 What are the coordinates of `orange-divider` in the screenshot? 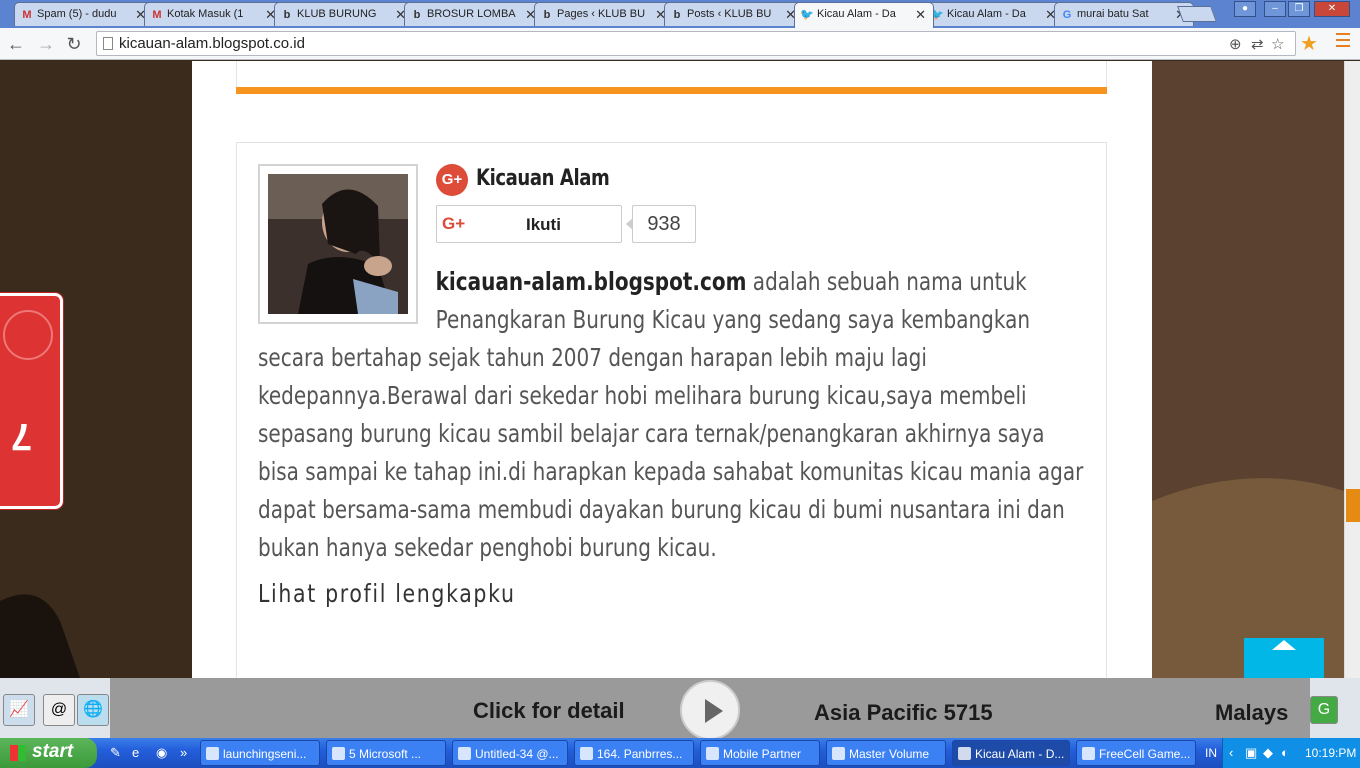 It's located at (671, 90).